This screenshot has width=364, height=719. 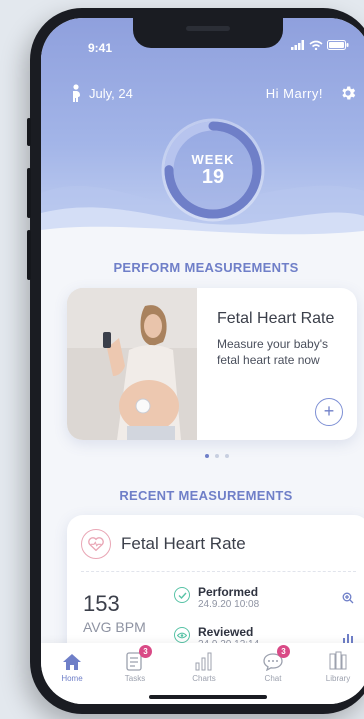 I want to click on card-title: Fetal Heart Rate, so click(x=276, y=318).